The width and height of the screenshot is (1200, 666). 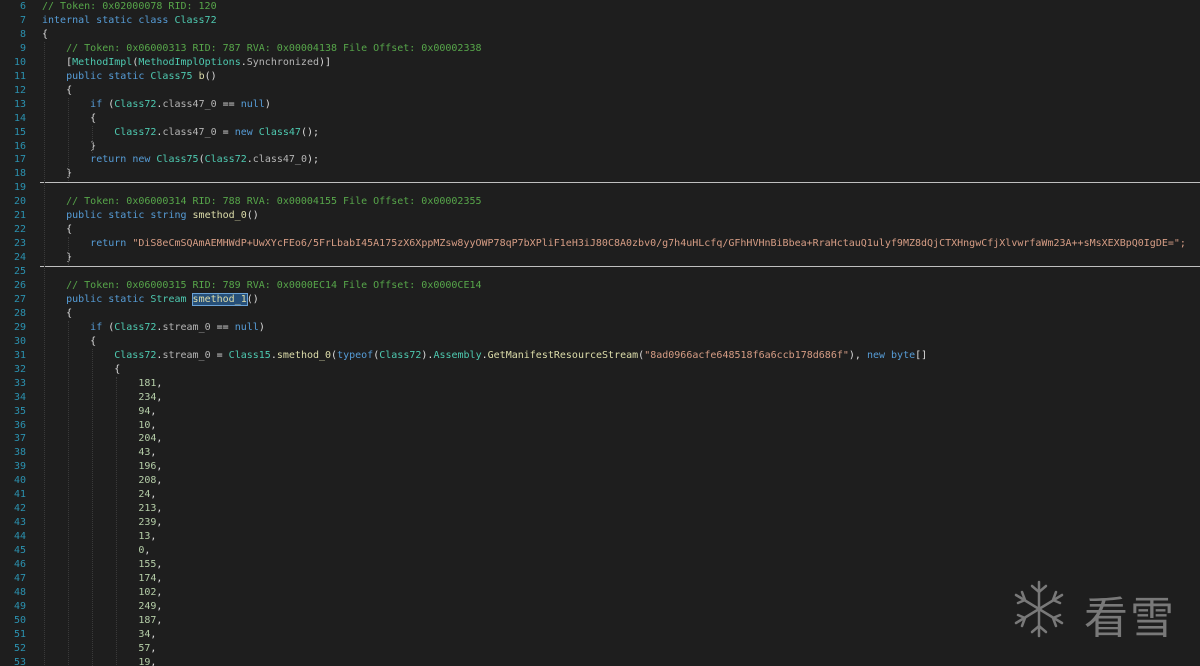 I want to click on line-number: 25, so click(x=19, y=272).